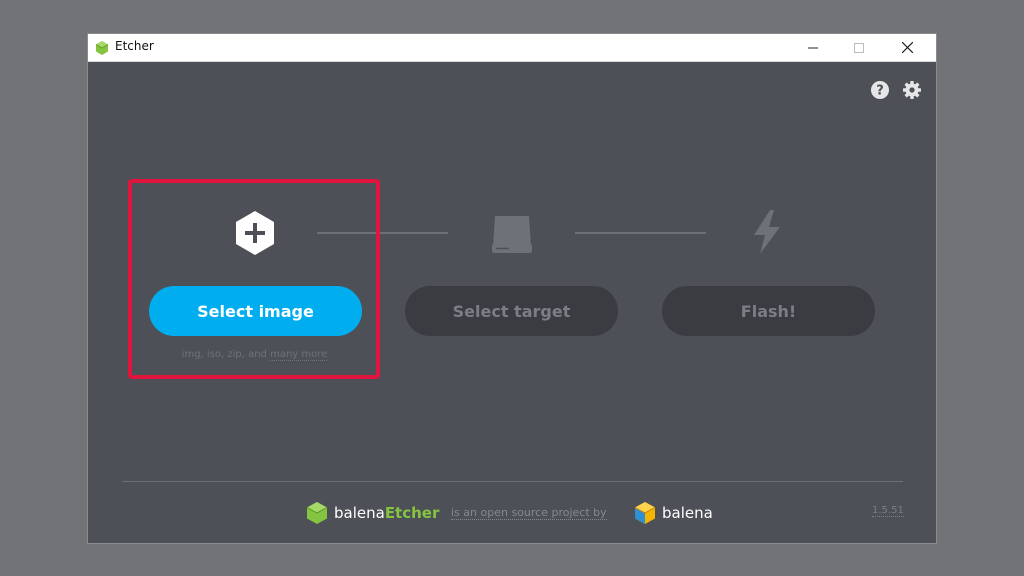 This screenshot has width=1024, height=576. I want to click on flash-button: Flash!, so click(768, 311).